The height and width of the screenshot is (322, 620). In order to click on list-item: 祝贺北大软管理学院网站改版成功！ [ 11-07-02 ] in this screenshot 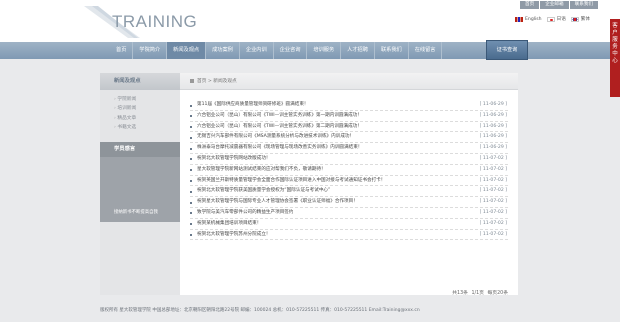, I will do `click(349, 159)`.